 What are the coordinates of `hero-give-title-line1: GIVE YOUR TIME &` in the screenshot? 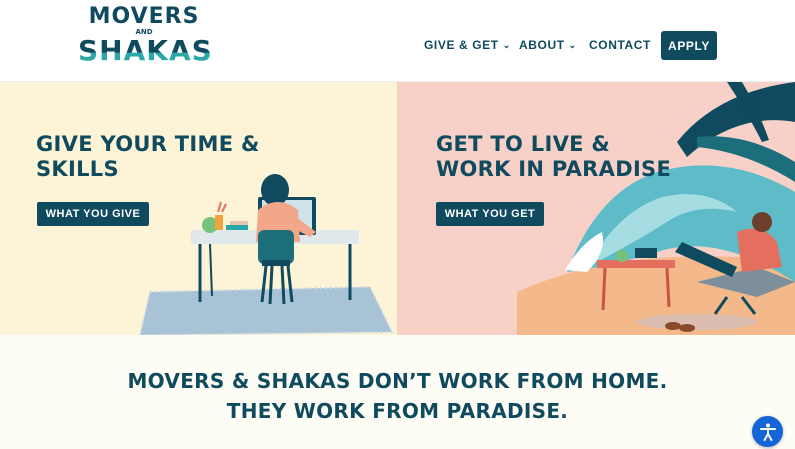 It's located at (148, 144).